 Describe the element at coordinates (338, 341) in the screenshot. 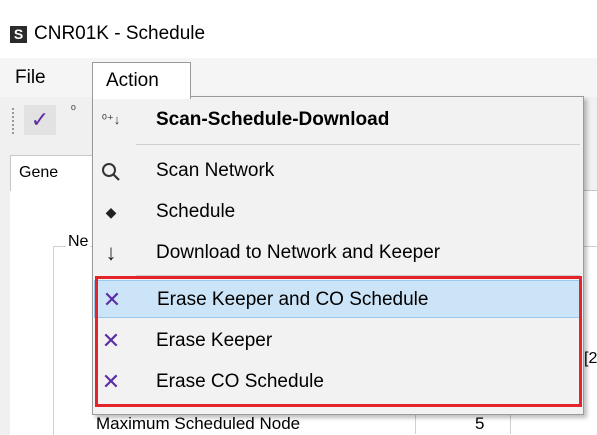

I see `menu-item-erase-keeper: ✕ Erase Keeper` at that location.